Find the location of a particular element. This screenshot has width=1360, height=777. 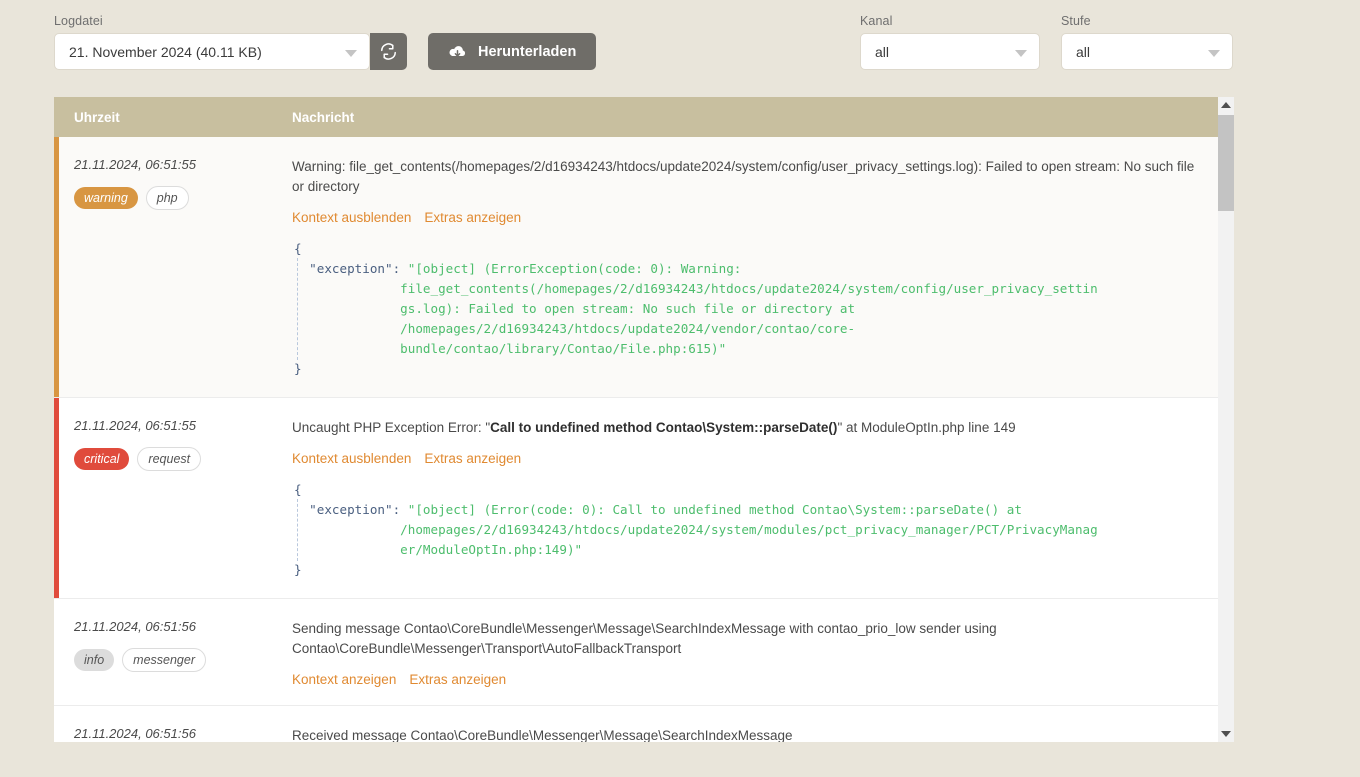

kanal-field-group: Kanal all is located at coordinates (950, 42).